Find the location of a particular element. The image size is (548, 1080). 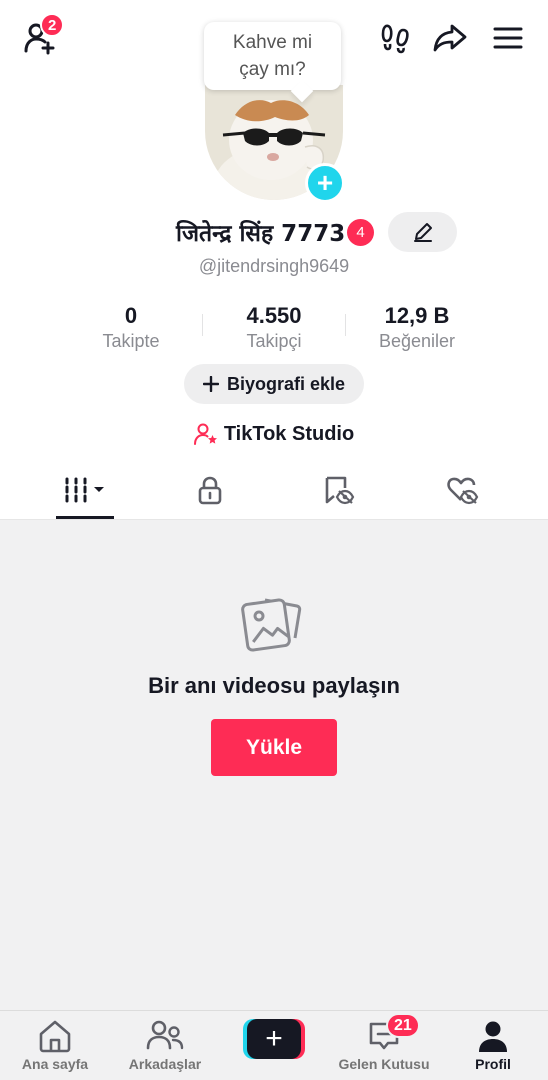

stat-following-value: 0 is located at coordinates (131, 315).